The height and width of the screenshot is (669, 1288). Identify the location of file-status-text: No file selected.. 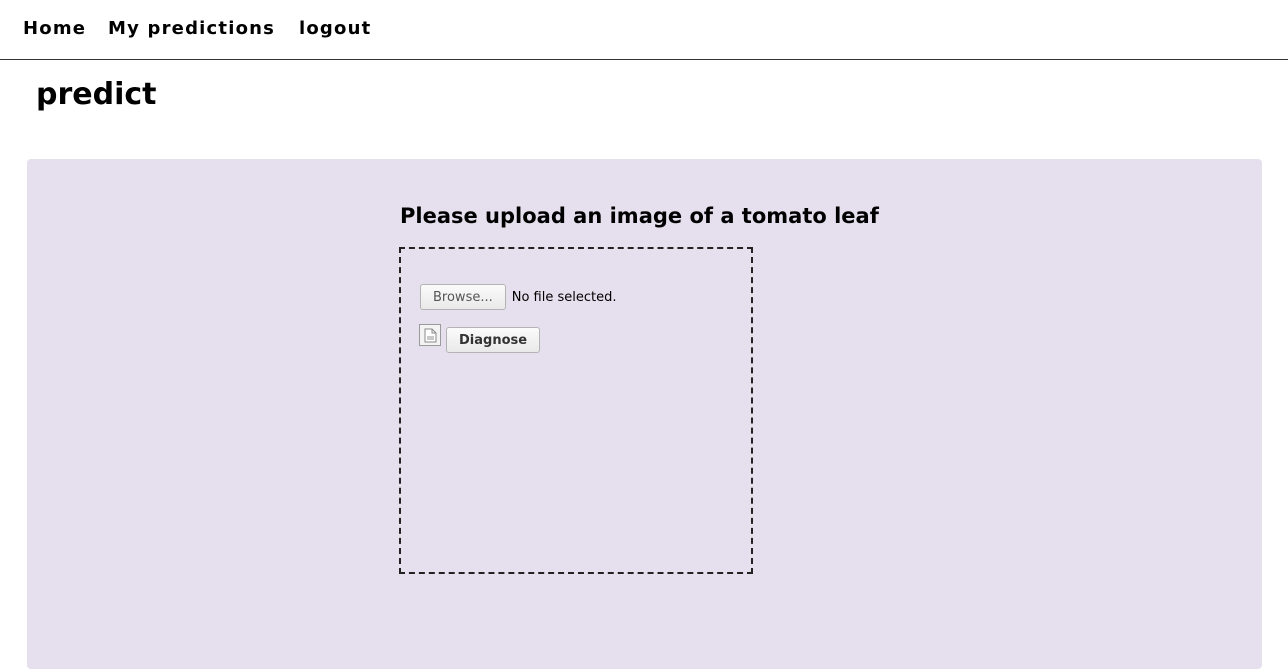
(564, 297).